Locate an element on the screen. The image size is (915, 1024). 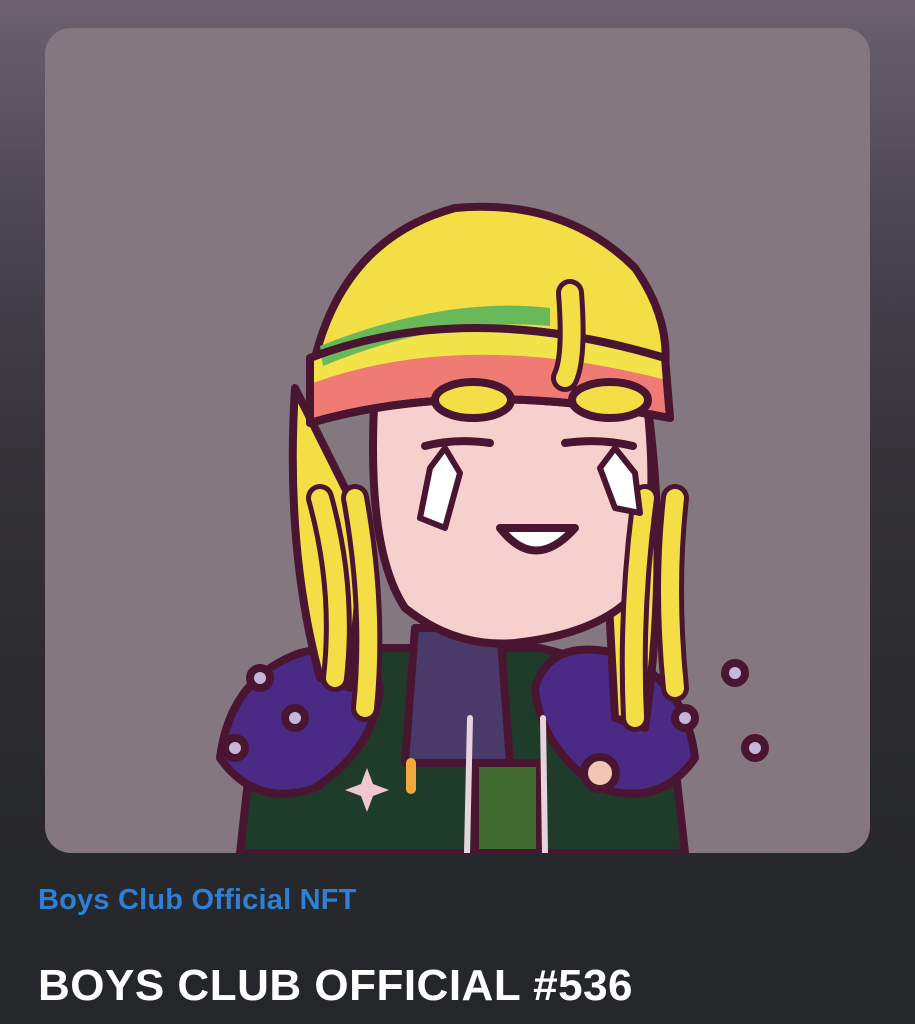
shirt is located at coordinates (507, 806).